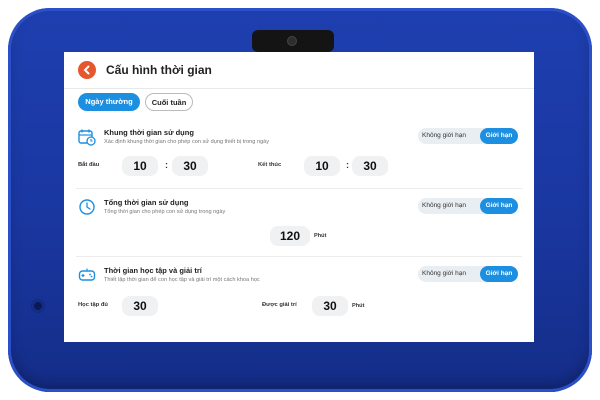  Describe the element at coordinates (38, 306) in the screenshot. I see `speaker-icon` at that location.